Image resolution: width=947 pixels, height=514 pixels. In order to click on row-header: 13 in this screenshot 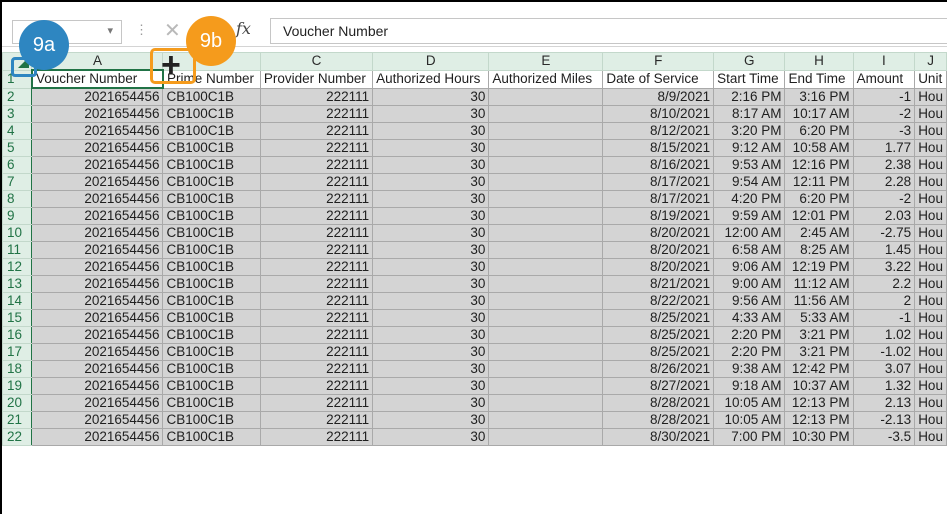, I will do `click(17, 284)`.